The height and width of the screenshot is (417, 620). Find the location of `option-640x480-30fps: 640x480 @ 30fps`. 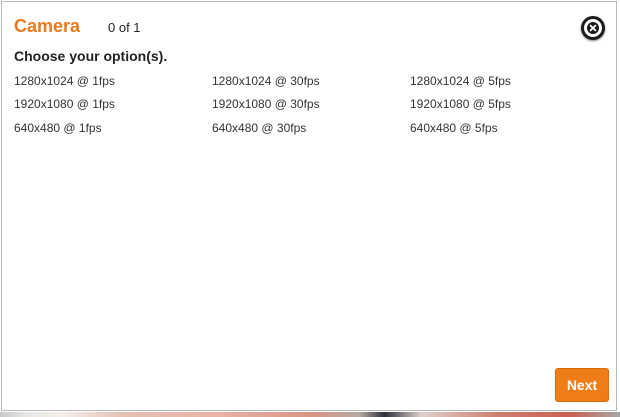

option-640x480-30fps: 640x480 @ 30fps is located at coordinates (259, 128).